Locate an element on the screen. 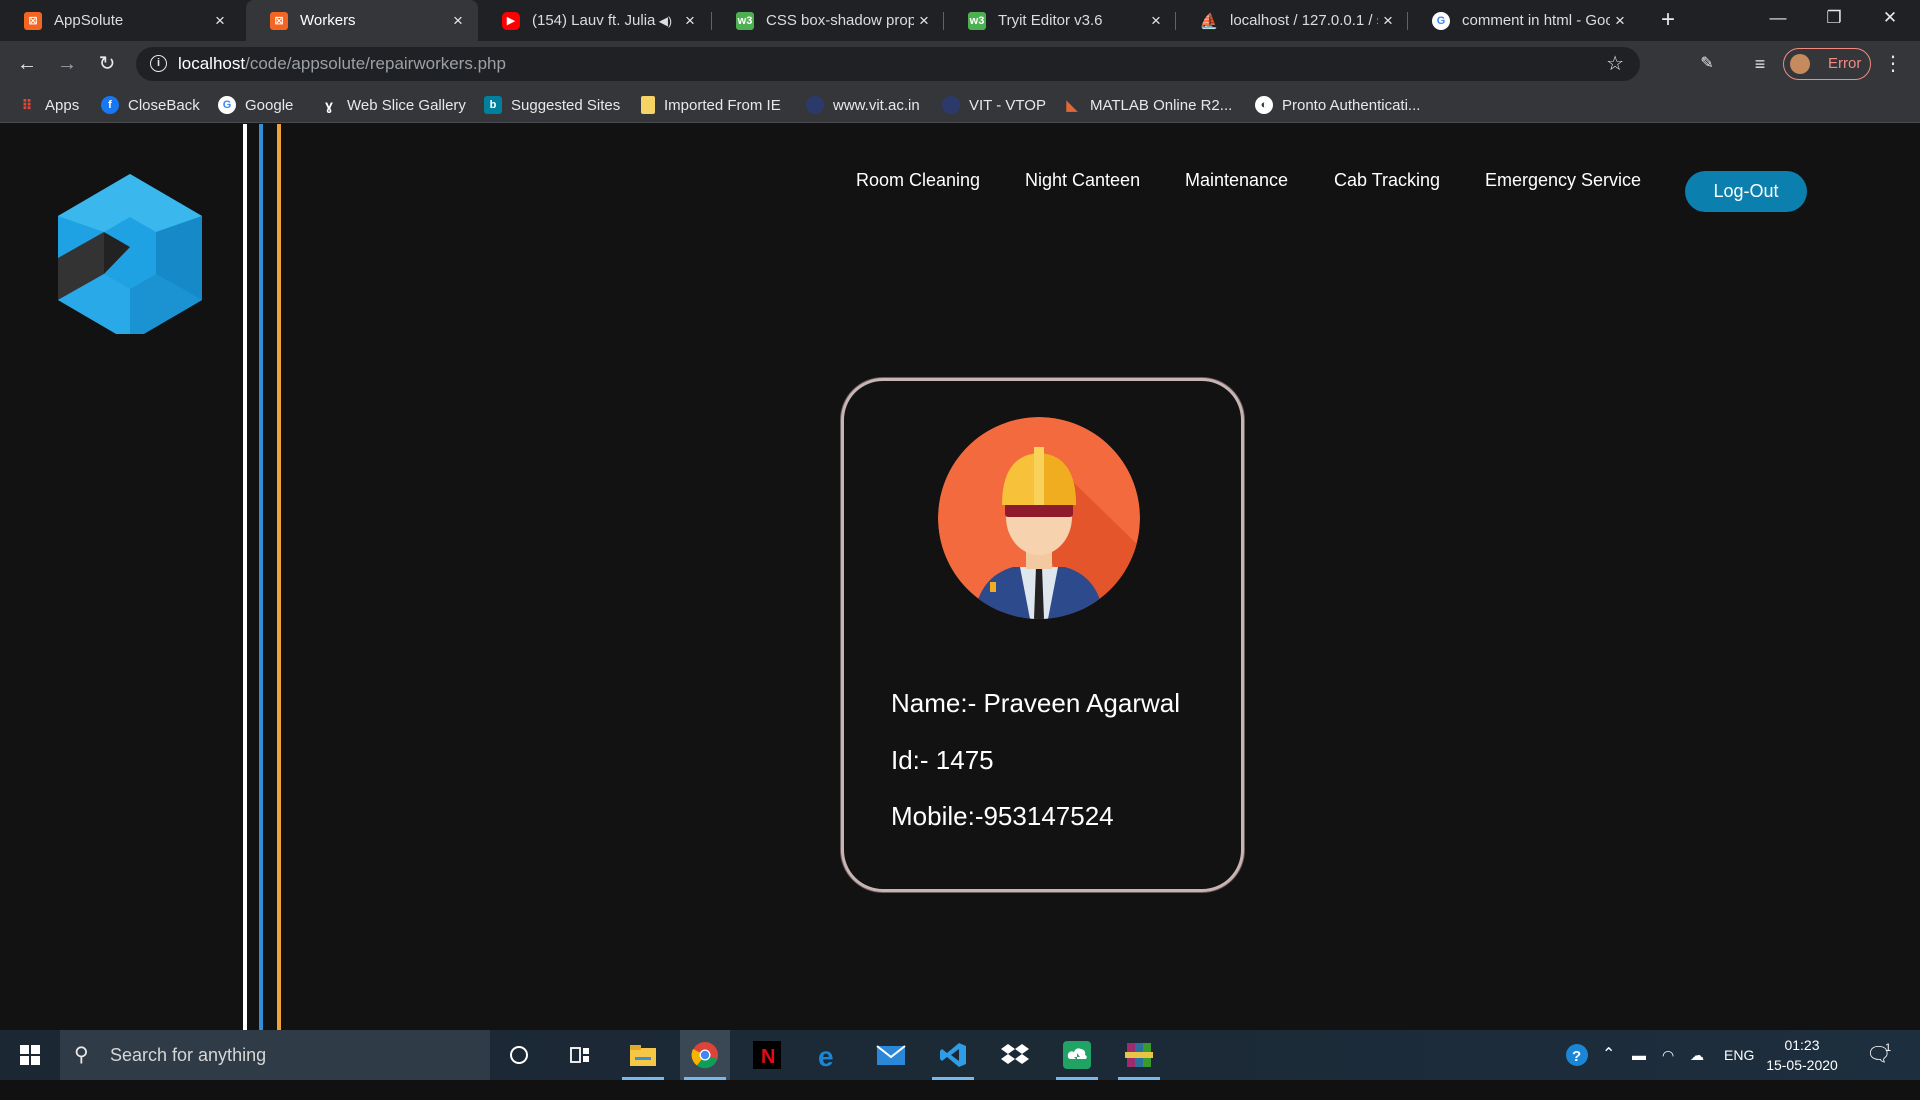 The width and height of the screenshot is (1920, 1100). search-icon: ⚲ is located at coordinates (81, 1055).